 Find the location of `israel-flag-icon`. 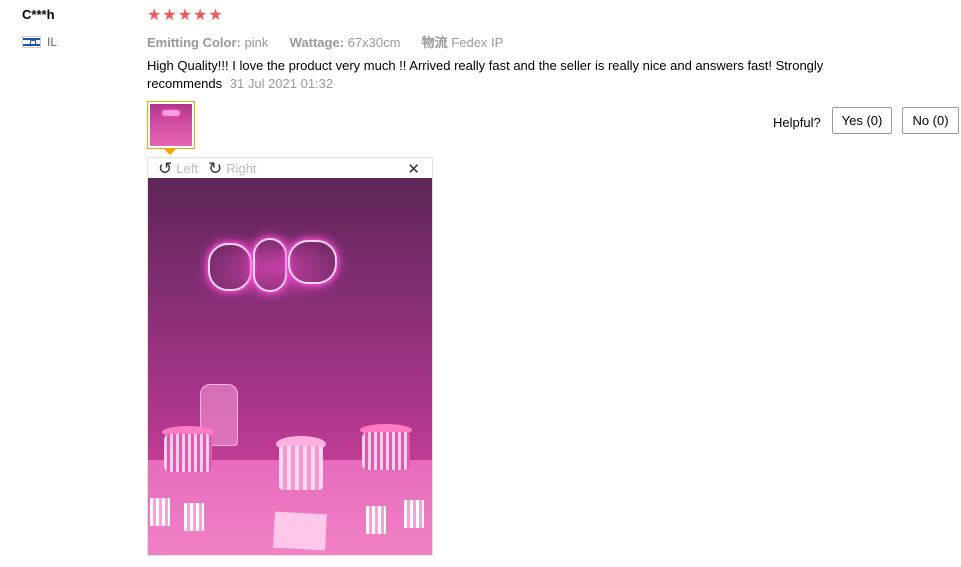

israel-flag-icon is located at coordinates (31, 42).